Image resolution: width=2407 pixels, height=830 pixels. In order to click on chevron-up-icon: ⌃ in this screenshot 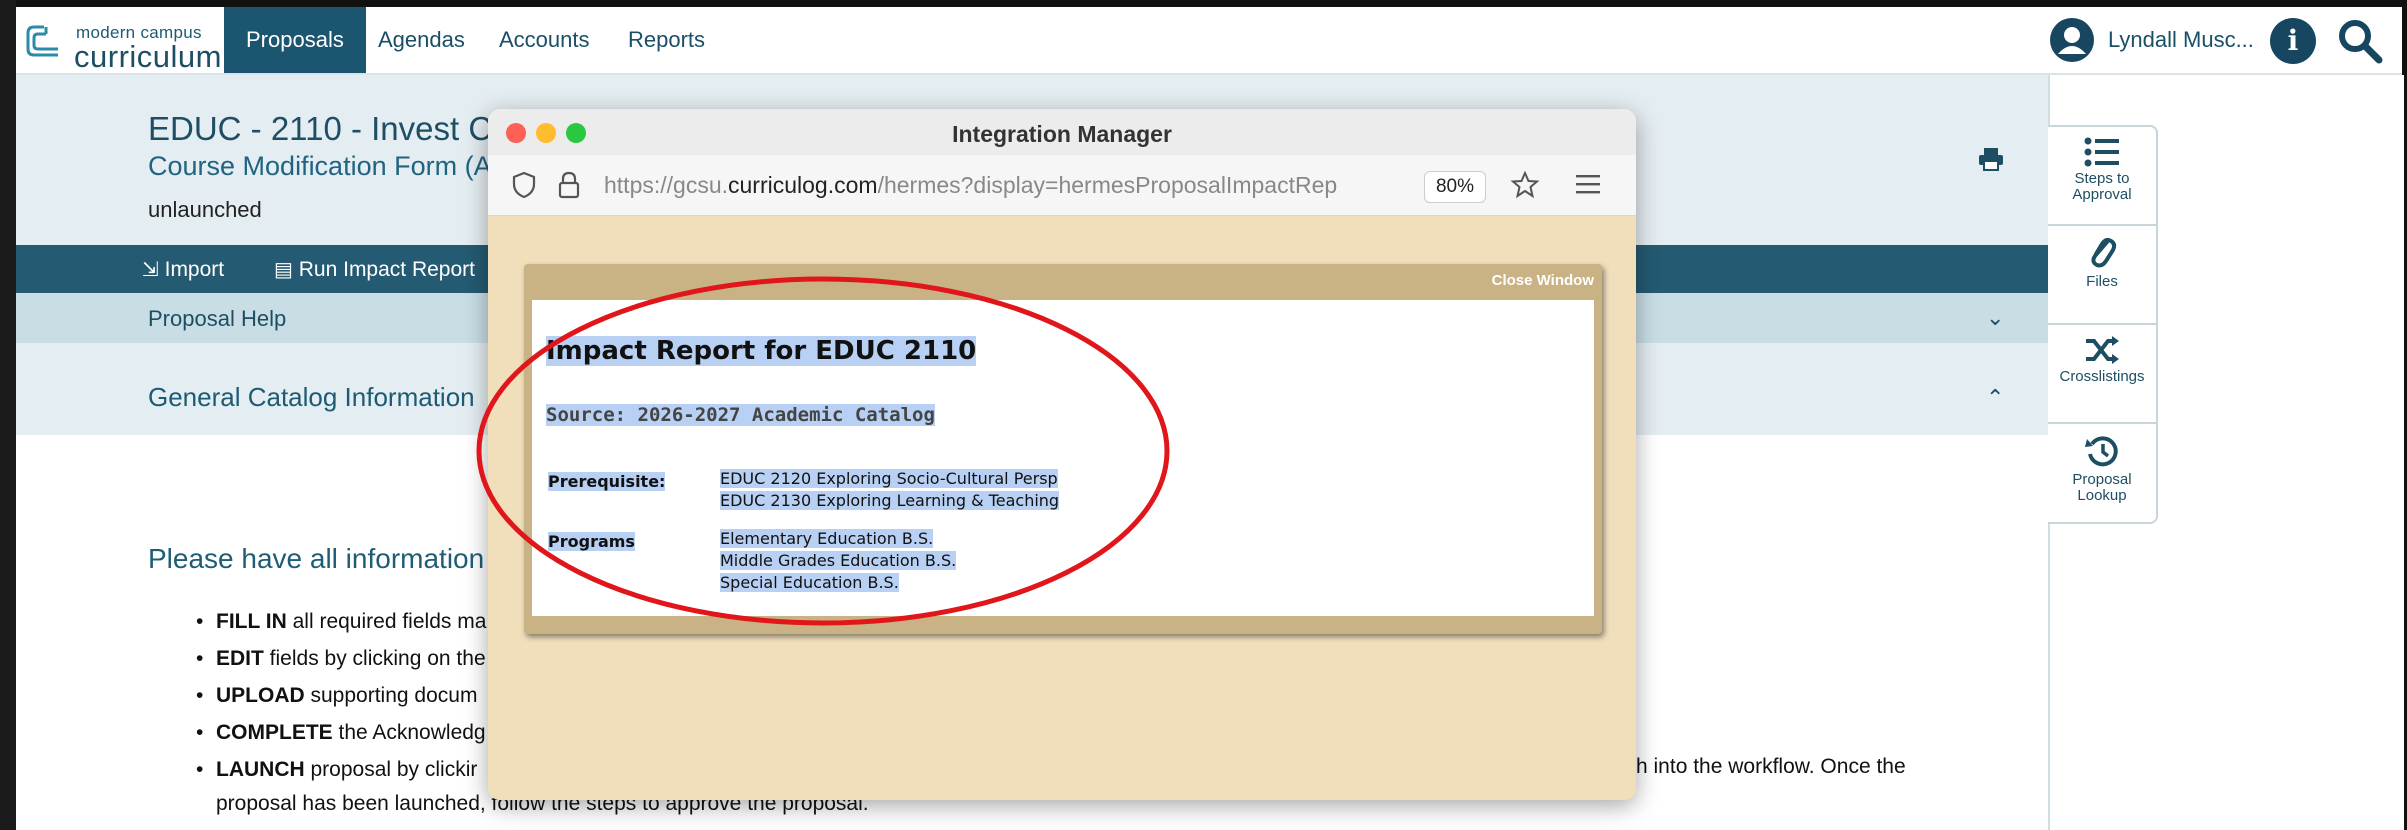, I will do `click(1995, 398)`.